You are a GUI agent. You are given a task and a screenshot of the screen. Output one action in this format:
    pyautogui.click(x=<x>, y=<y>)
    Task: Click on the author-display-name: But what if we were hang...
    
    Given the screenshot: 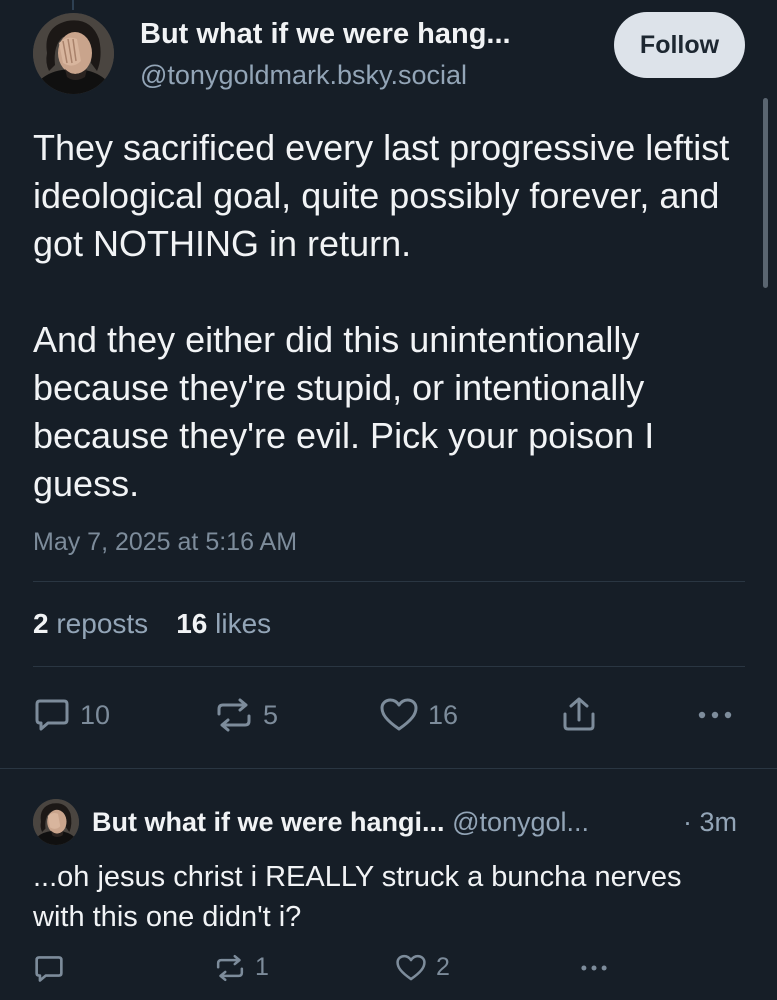 What is the action you would take?
    pyautogui.click(x=325, y=34)
    